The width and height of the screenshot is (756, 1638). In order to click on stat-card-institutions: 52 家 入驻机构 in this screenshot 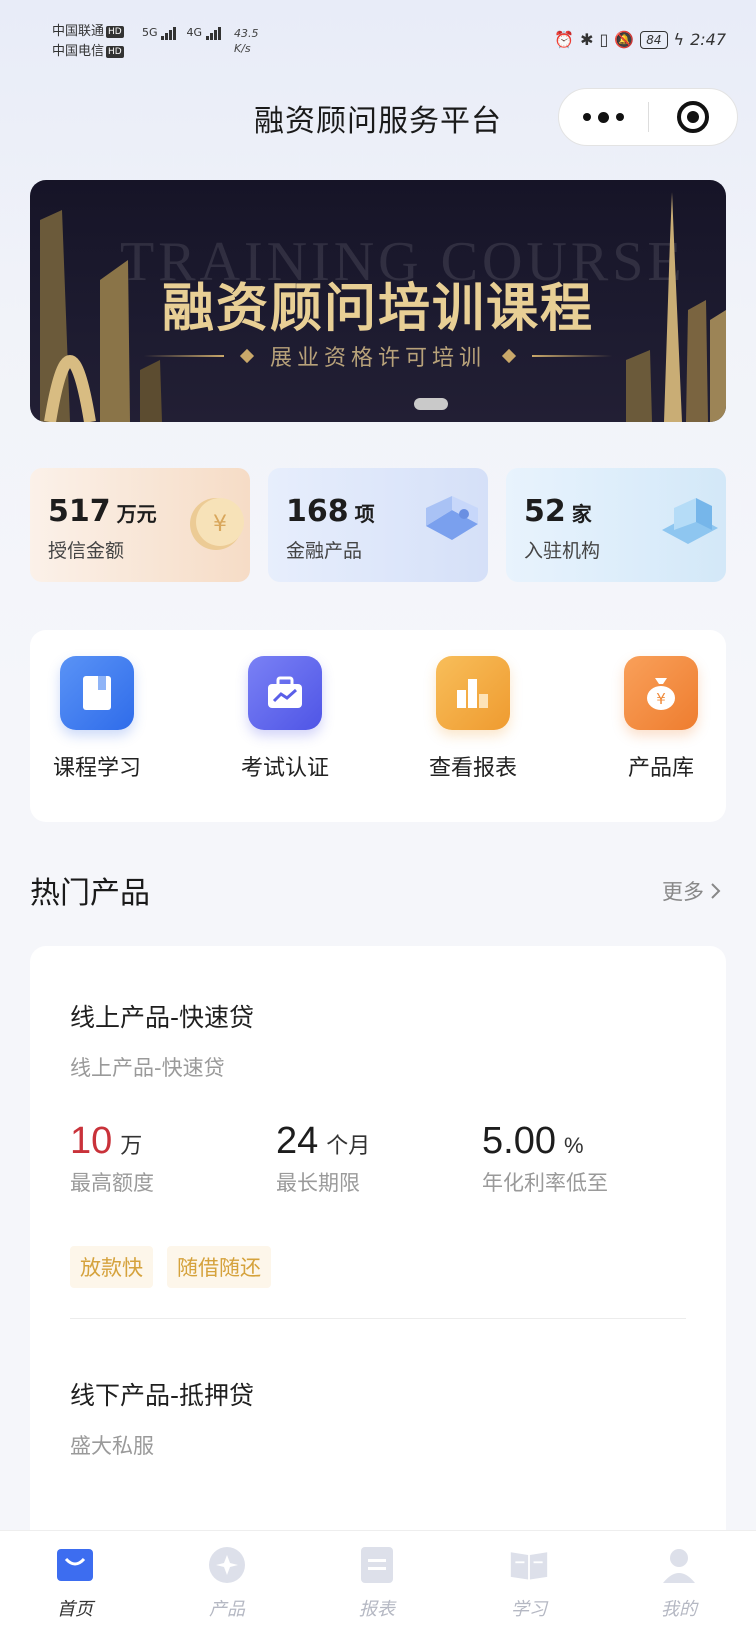, I will do `click(616, 525)`.